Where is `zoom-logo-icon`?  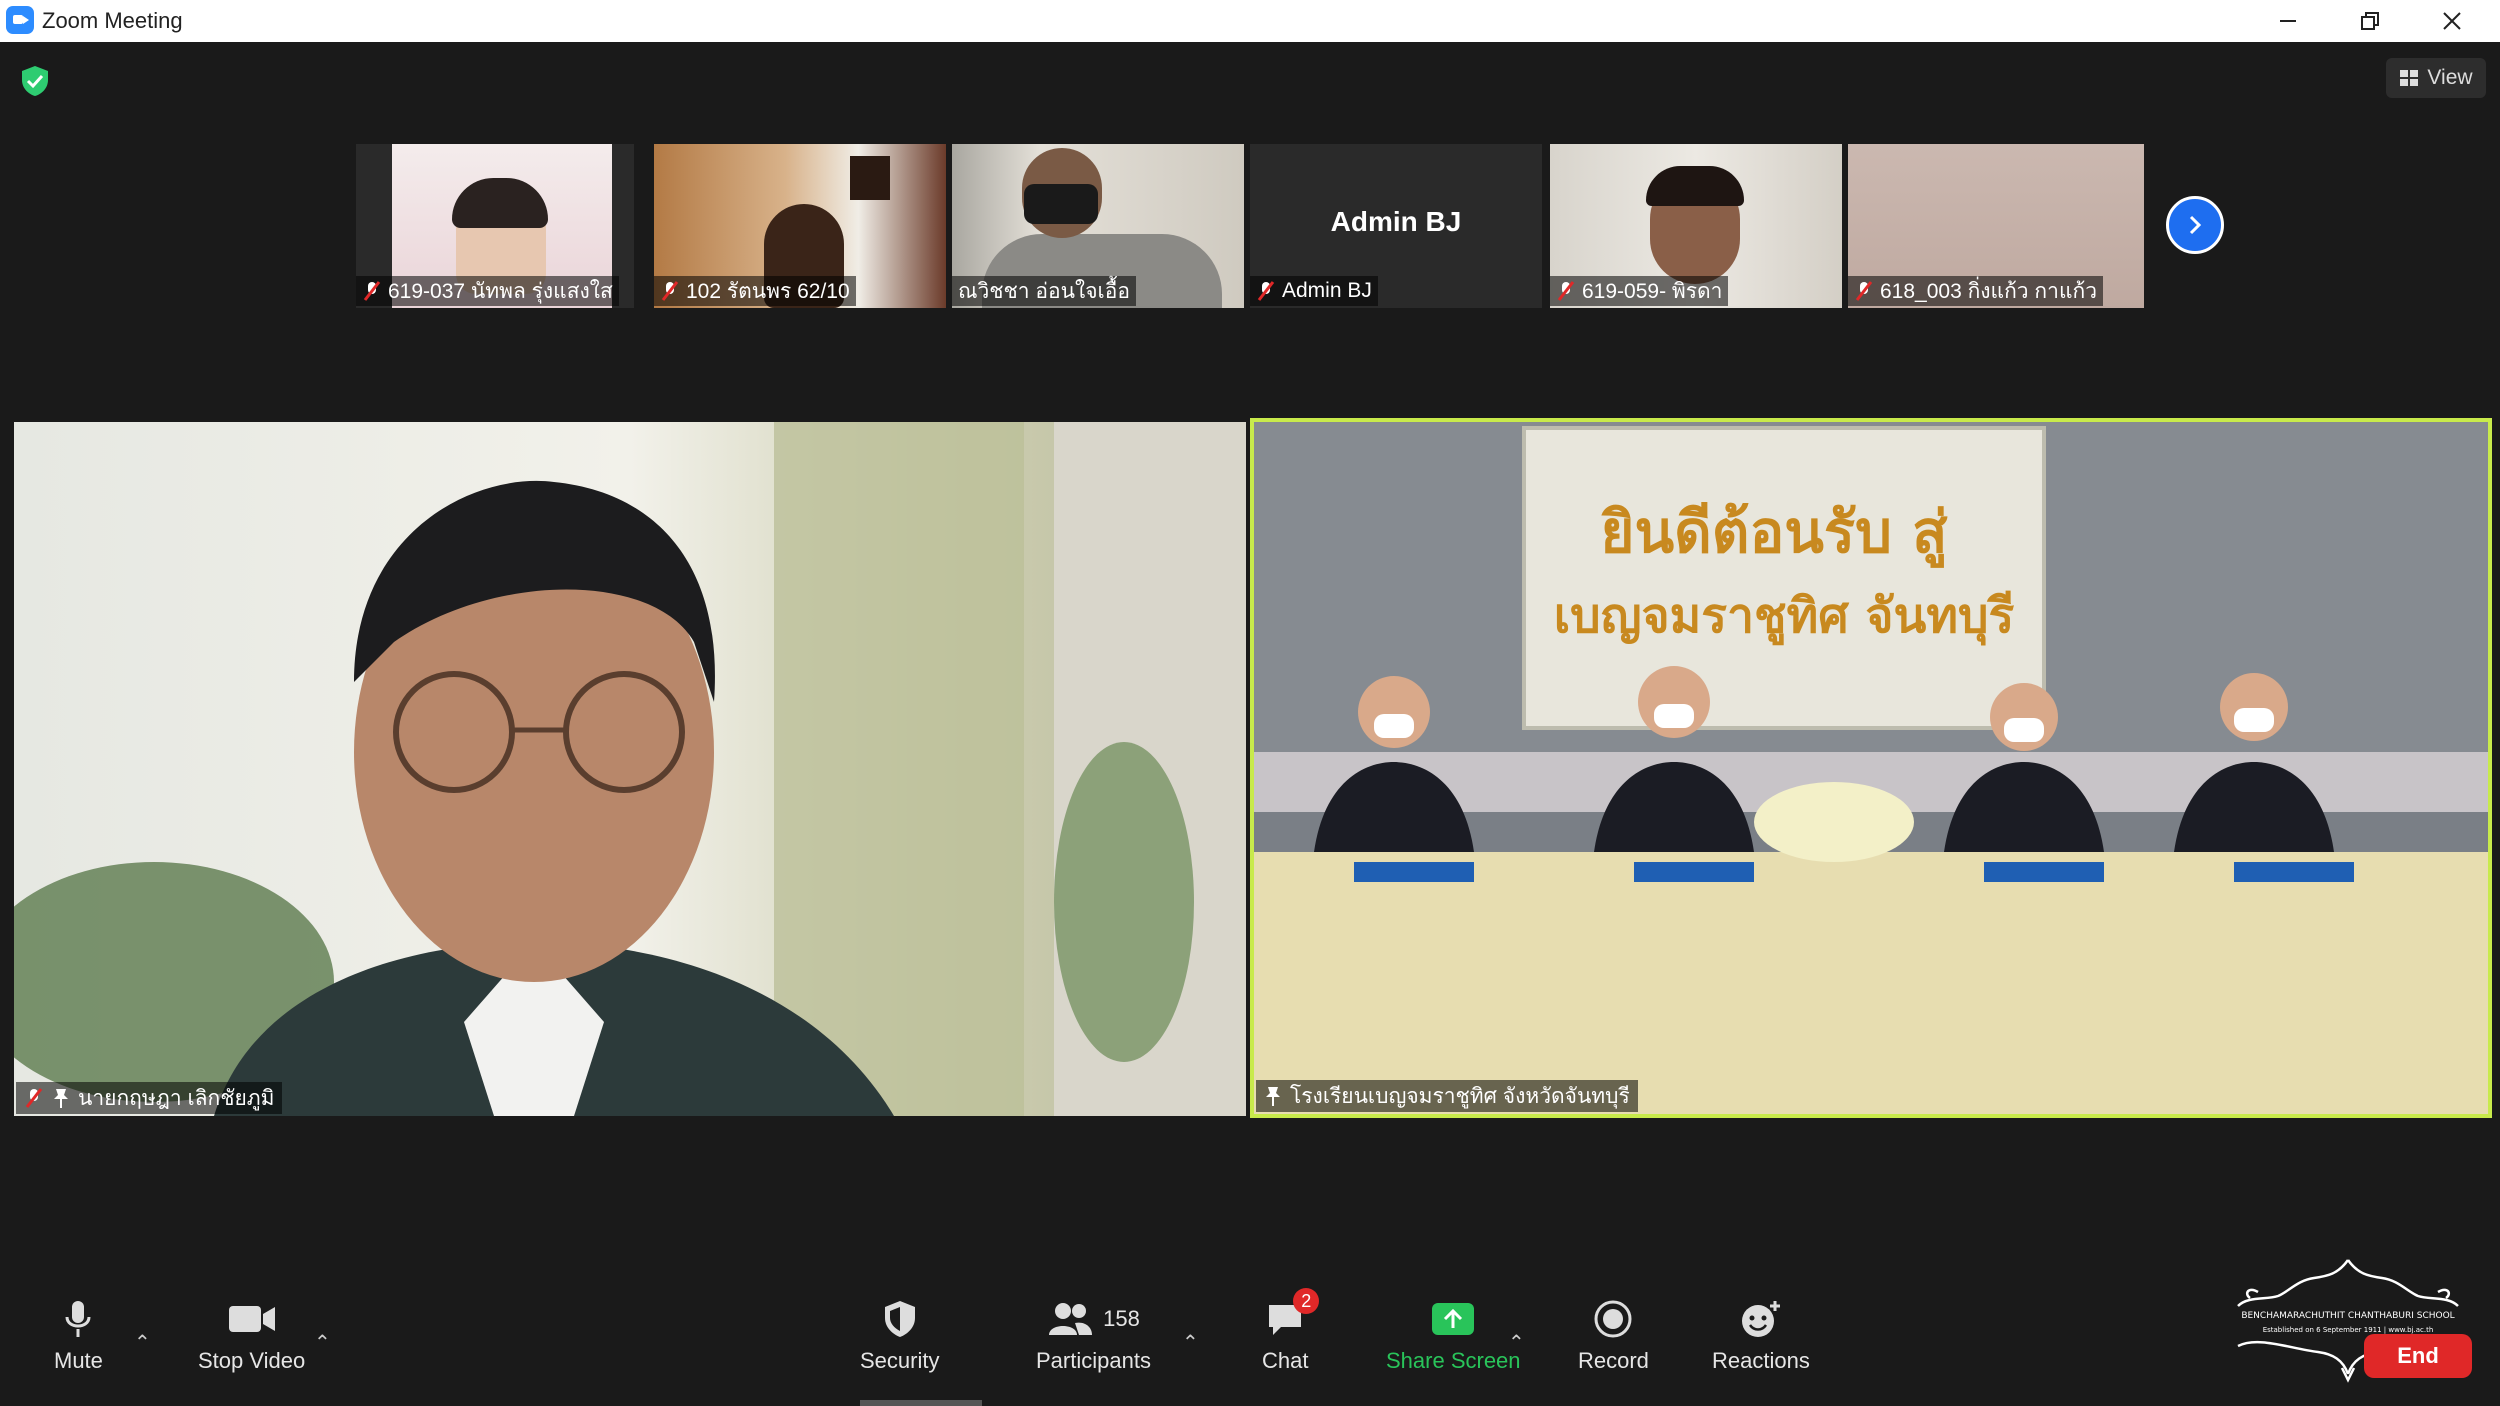 zoom-logo-icon is located at coordinates (20, 20).